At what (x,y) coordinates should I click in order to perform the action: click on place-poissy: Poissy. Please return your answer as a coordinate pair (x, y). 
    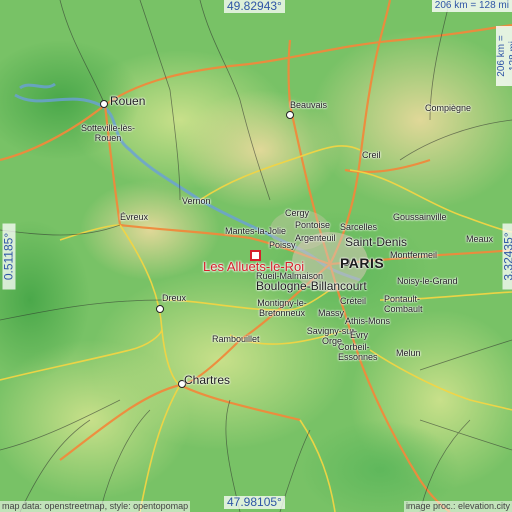
    Looking at the image, I should click on (282, 245).